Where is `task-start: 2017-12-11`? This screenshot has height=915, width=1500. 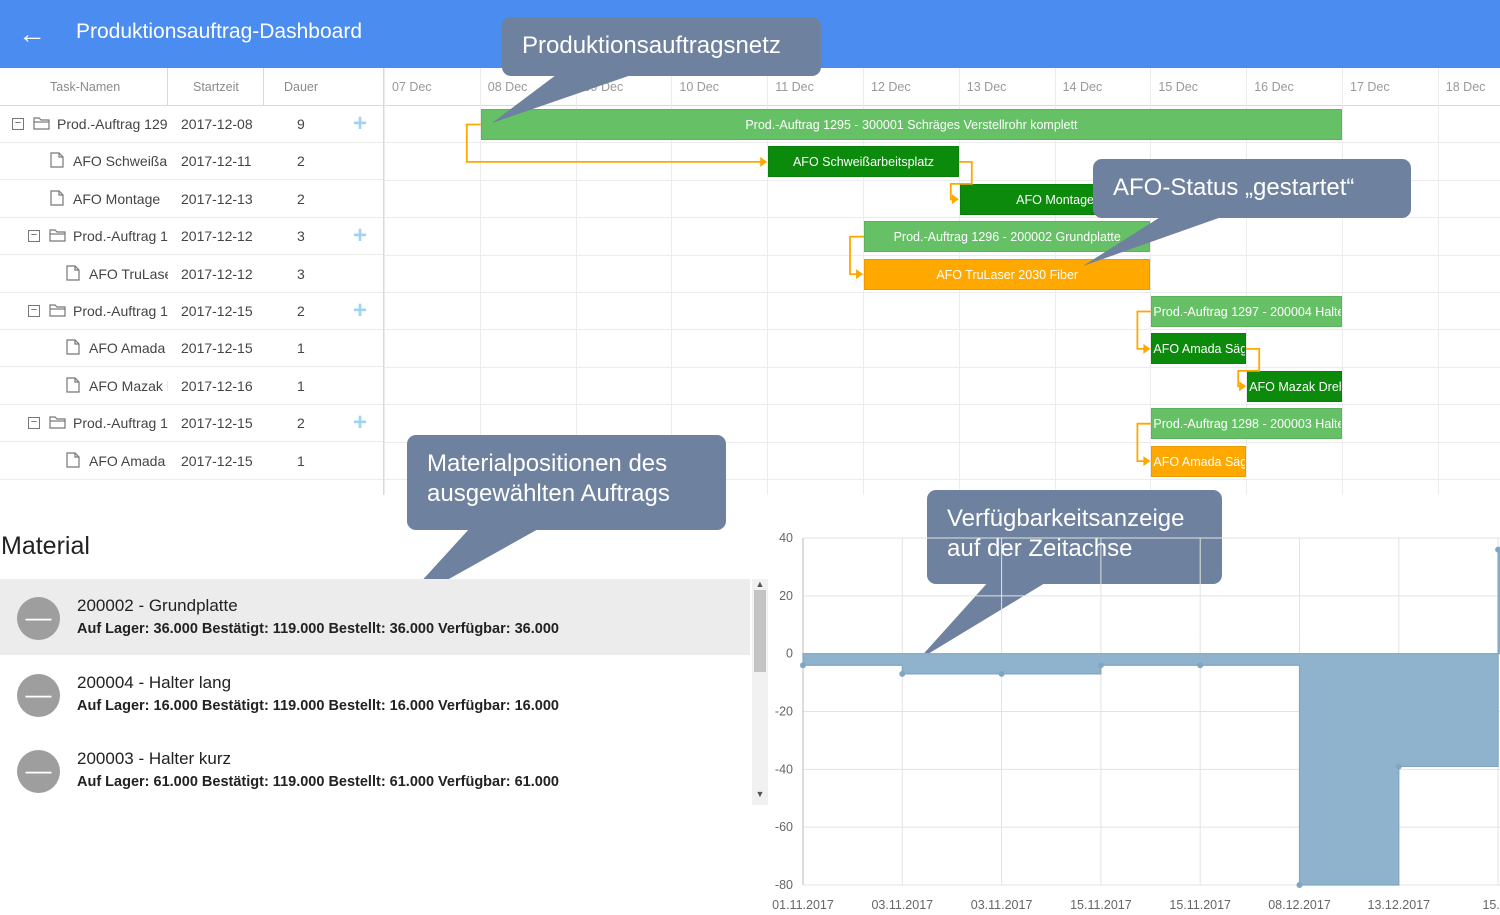 task-start: 2017-12-11 is located at coordinates (216, 161).